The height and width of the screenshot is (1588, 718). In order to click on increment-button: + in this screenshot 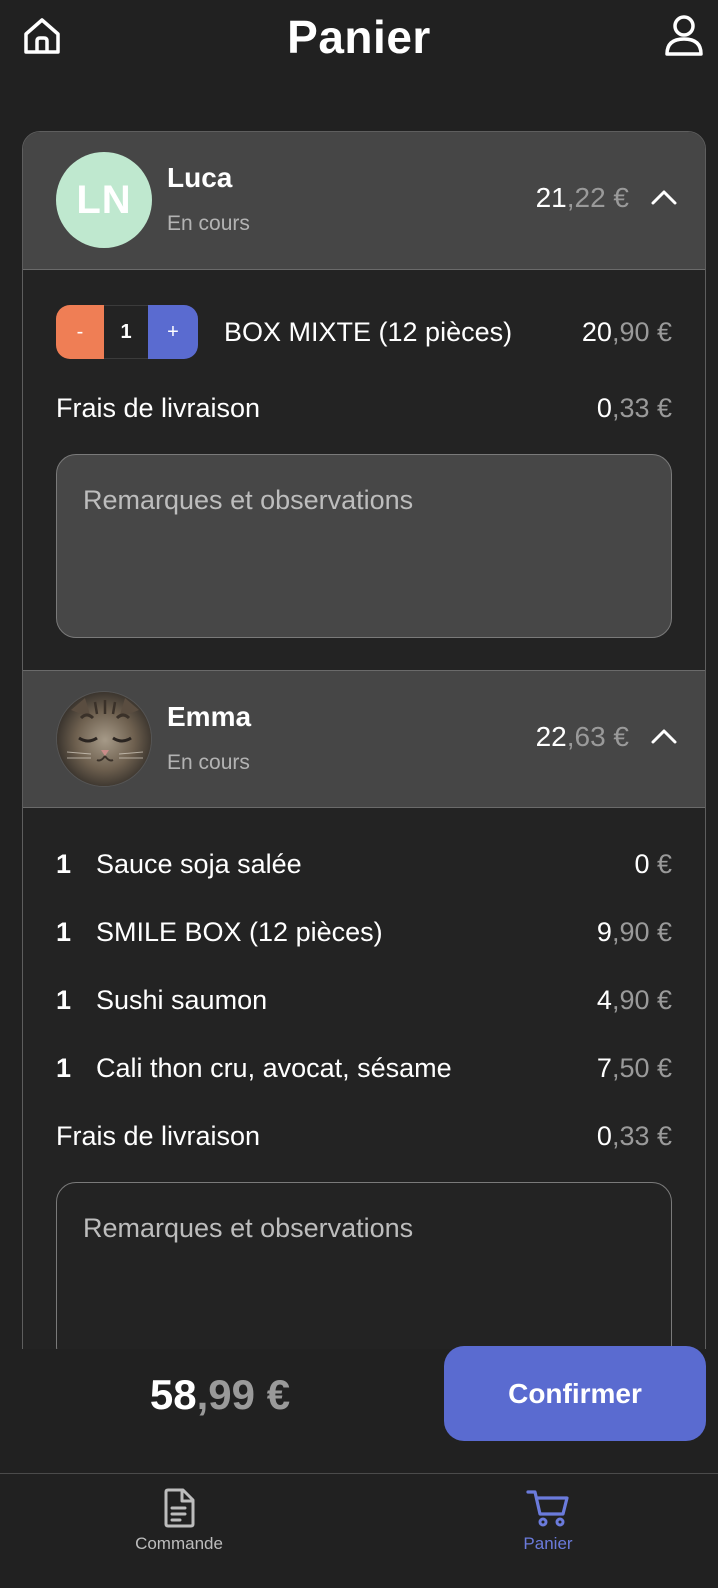, I will do `click(173, 332)`.